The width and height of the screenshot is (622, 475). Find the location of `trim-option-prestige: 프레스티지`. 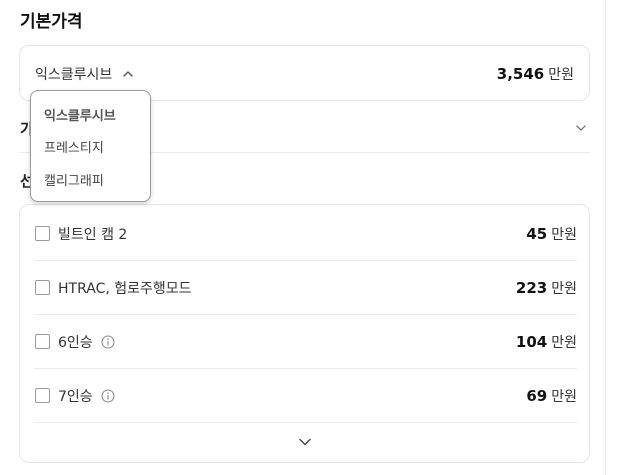

trim-option-prestige: 프레스티지 is located at coordinates (74, 146).